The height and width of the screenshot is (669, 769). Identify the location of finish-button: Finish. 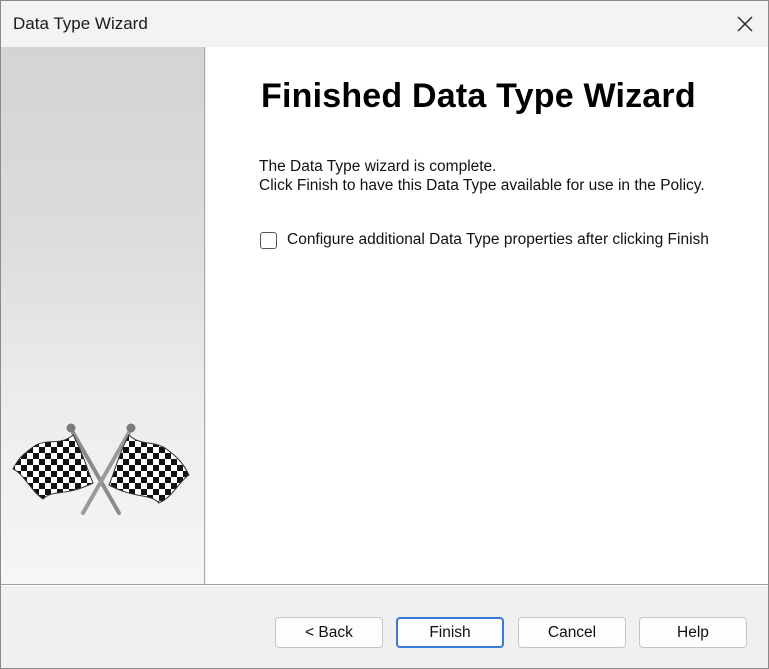
(450, 632).